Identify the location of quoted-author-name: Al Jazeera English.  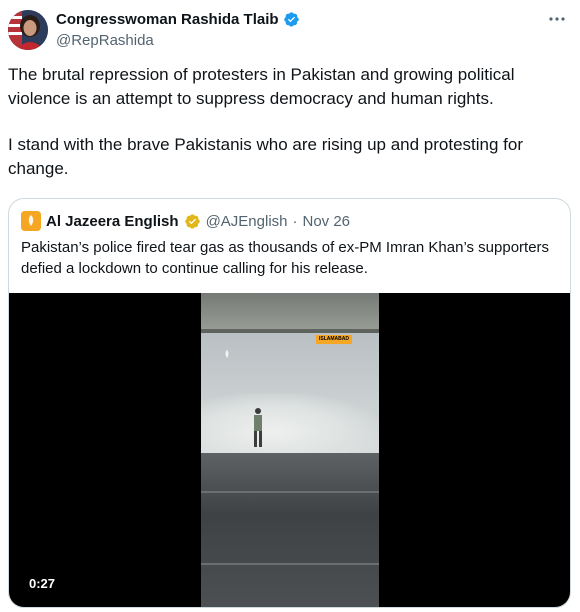
(112, 221).